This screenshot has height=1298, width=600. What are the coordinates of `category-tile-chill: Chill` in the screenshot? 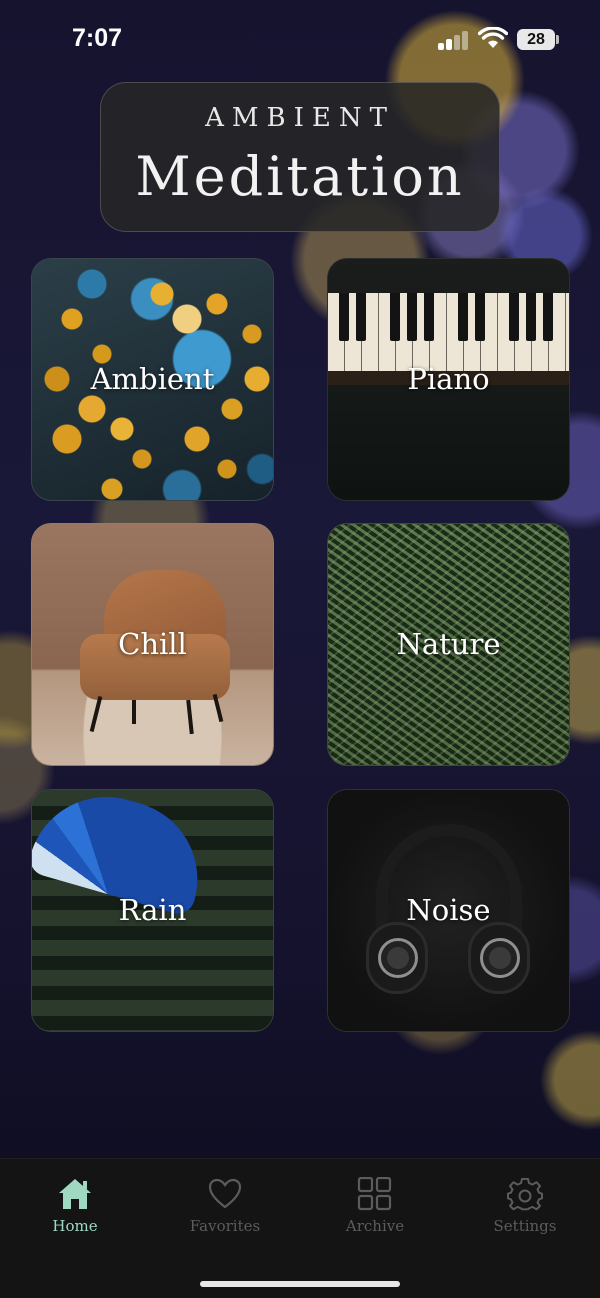 It's located at (152, 644).